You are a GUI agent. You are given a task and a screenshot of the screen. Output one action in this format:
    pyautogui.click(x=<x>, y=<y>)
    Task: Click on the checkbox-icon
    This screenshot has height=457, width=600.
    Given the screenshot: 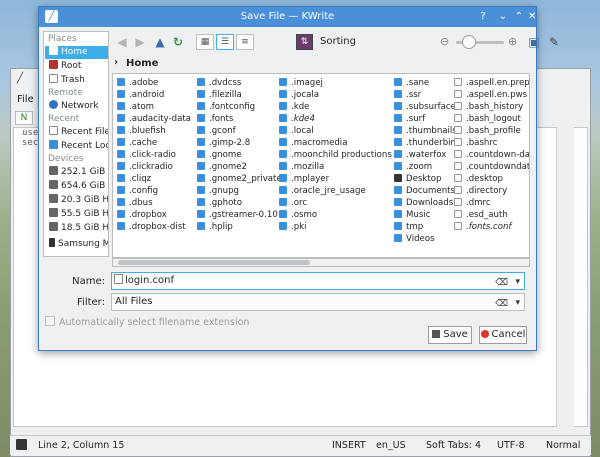 What is the action you would take?
    pyautogui.click(x=50, y=321)
    